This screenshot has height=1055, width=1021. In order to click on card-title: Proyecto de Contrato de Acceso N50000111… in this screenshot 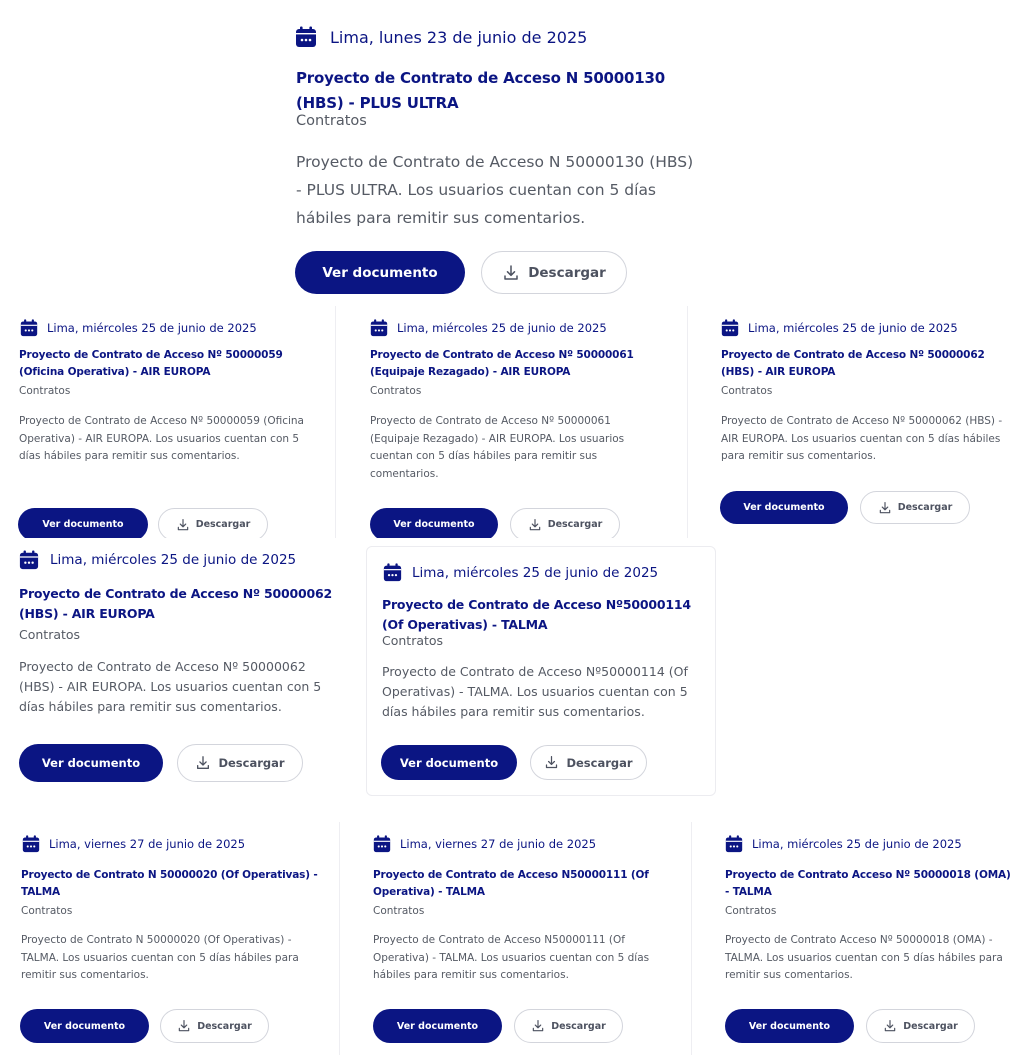, I will do `click(518, 884)`.